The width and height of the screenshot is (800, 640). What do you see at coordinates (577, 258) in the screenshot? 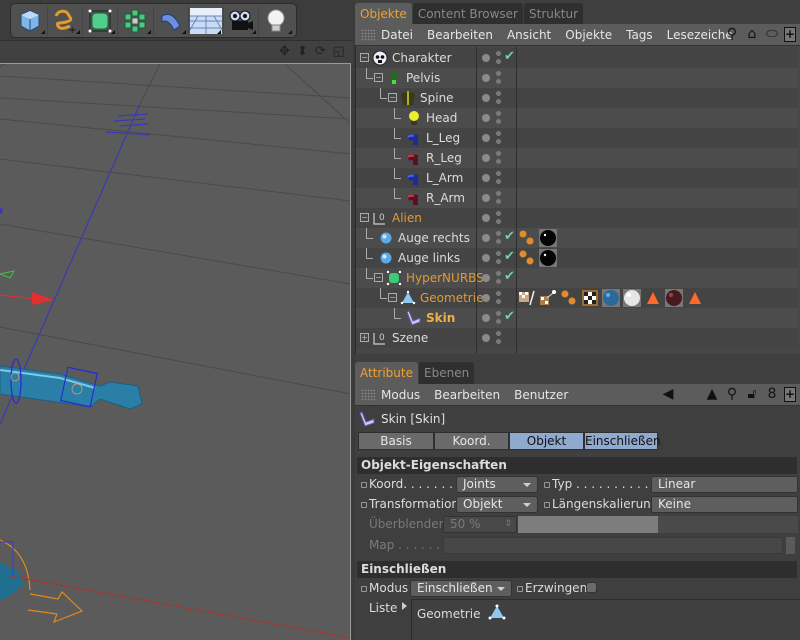
I see `object-row: Auge links ✔` at bounding box center [577, 258].